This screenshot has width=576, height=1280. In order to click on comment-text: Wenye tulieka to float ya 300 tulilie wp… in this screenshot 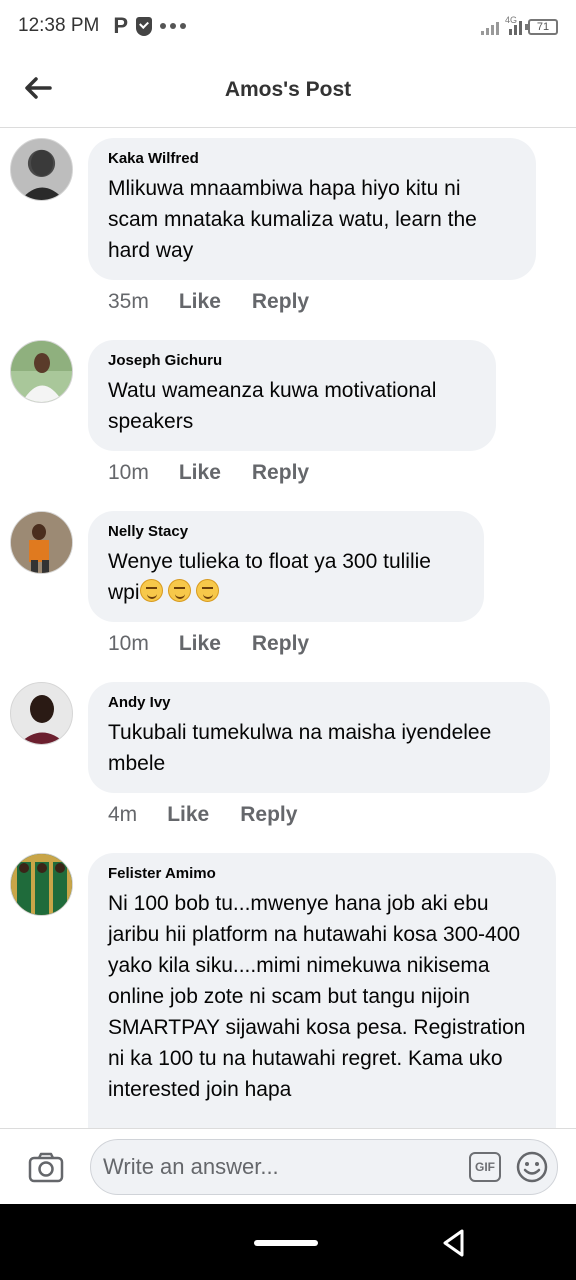, I will do `click(286, 577)`.